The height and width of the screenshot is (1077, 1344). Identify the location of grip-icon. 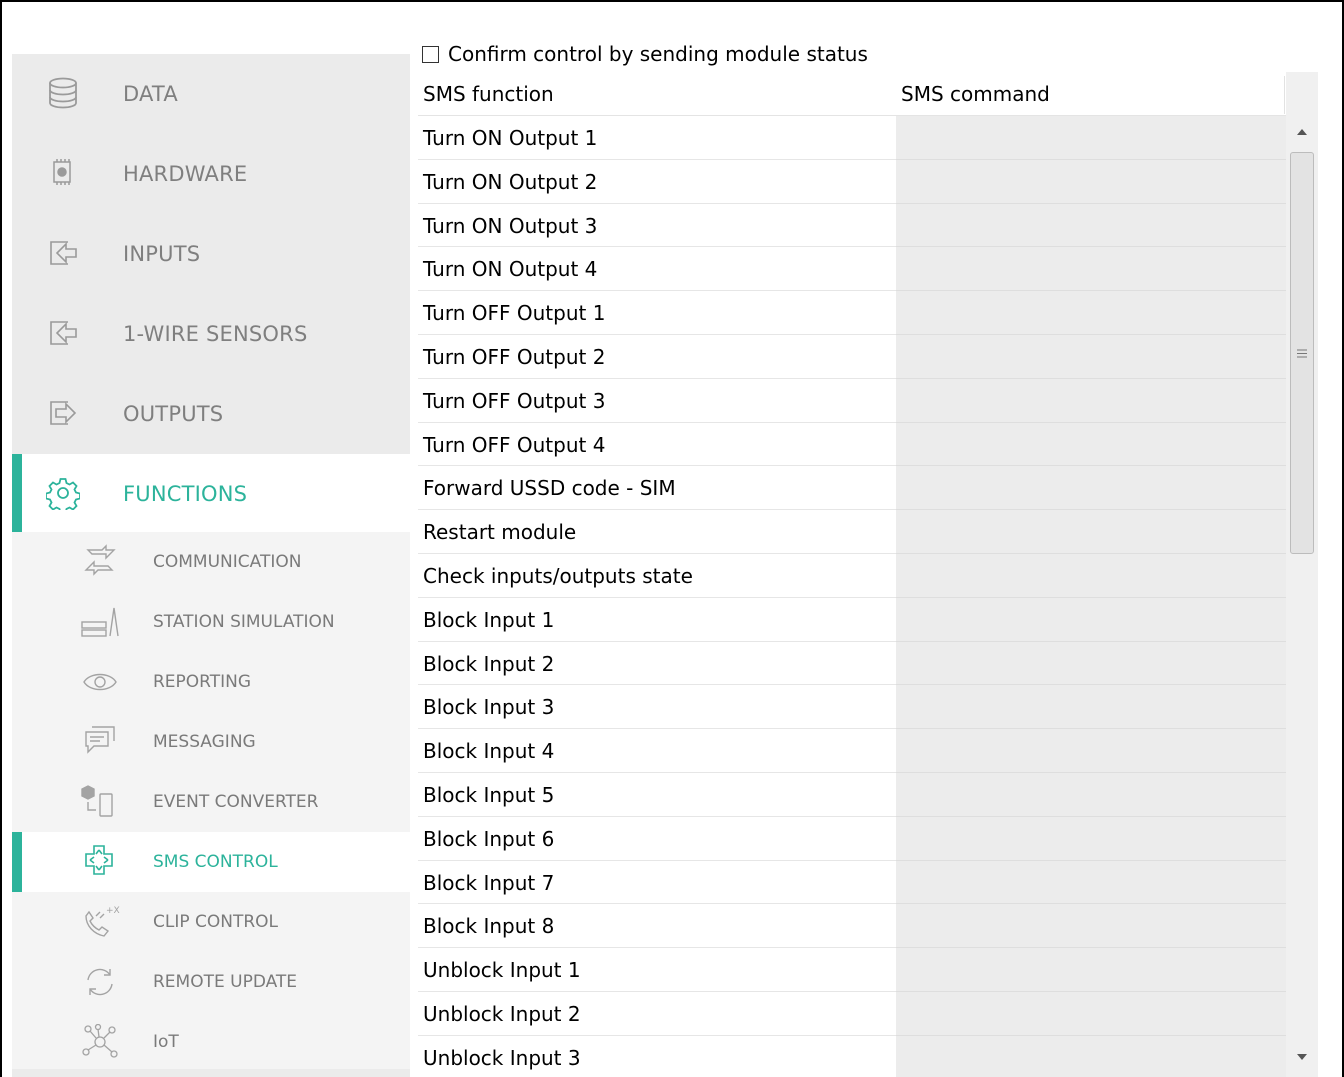
(1302, 353).